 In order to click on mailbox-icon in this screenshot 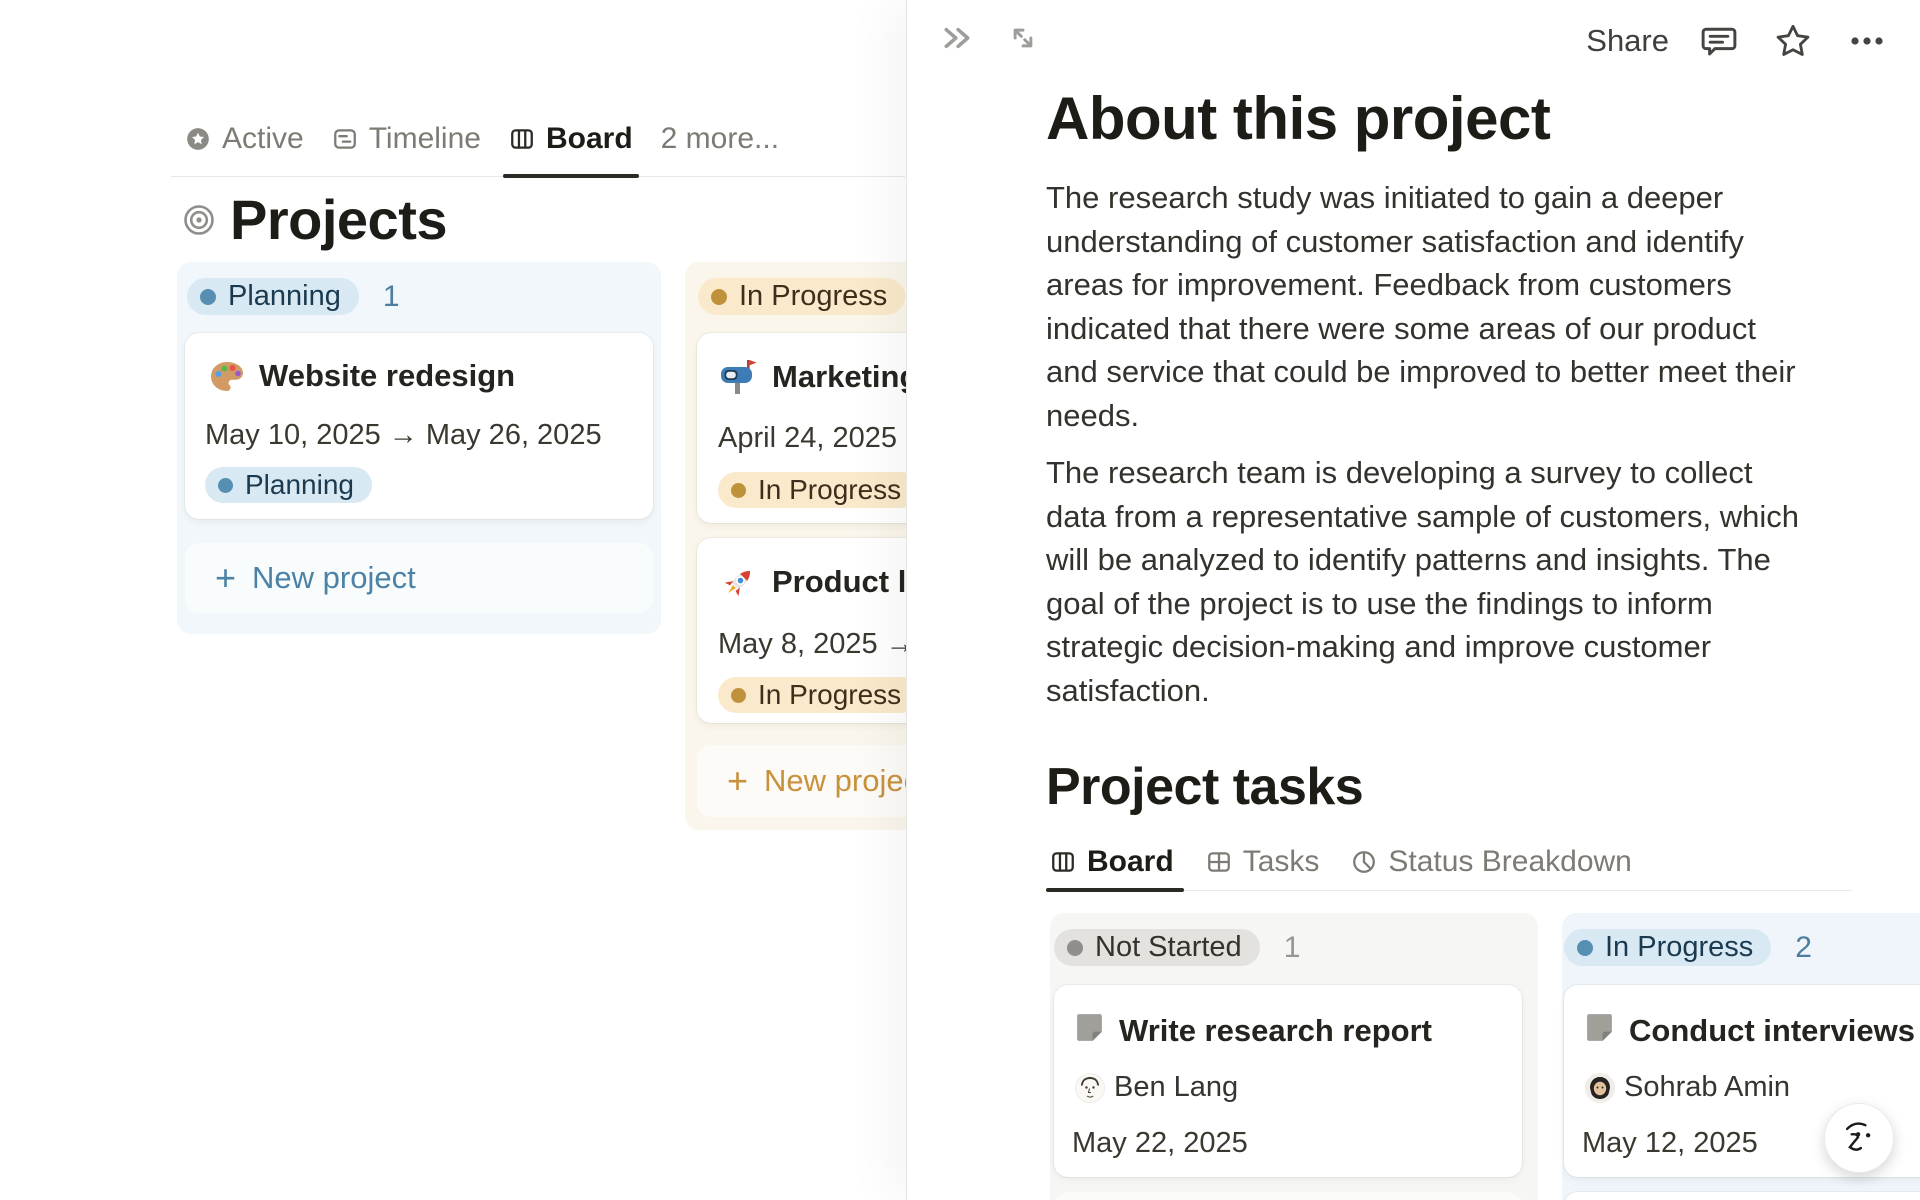, I will do `click(738, 378)`.